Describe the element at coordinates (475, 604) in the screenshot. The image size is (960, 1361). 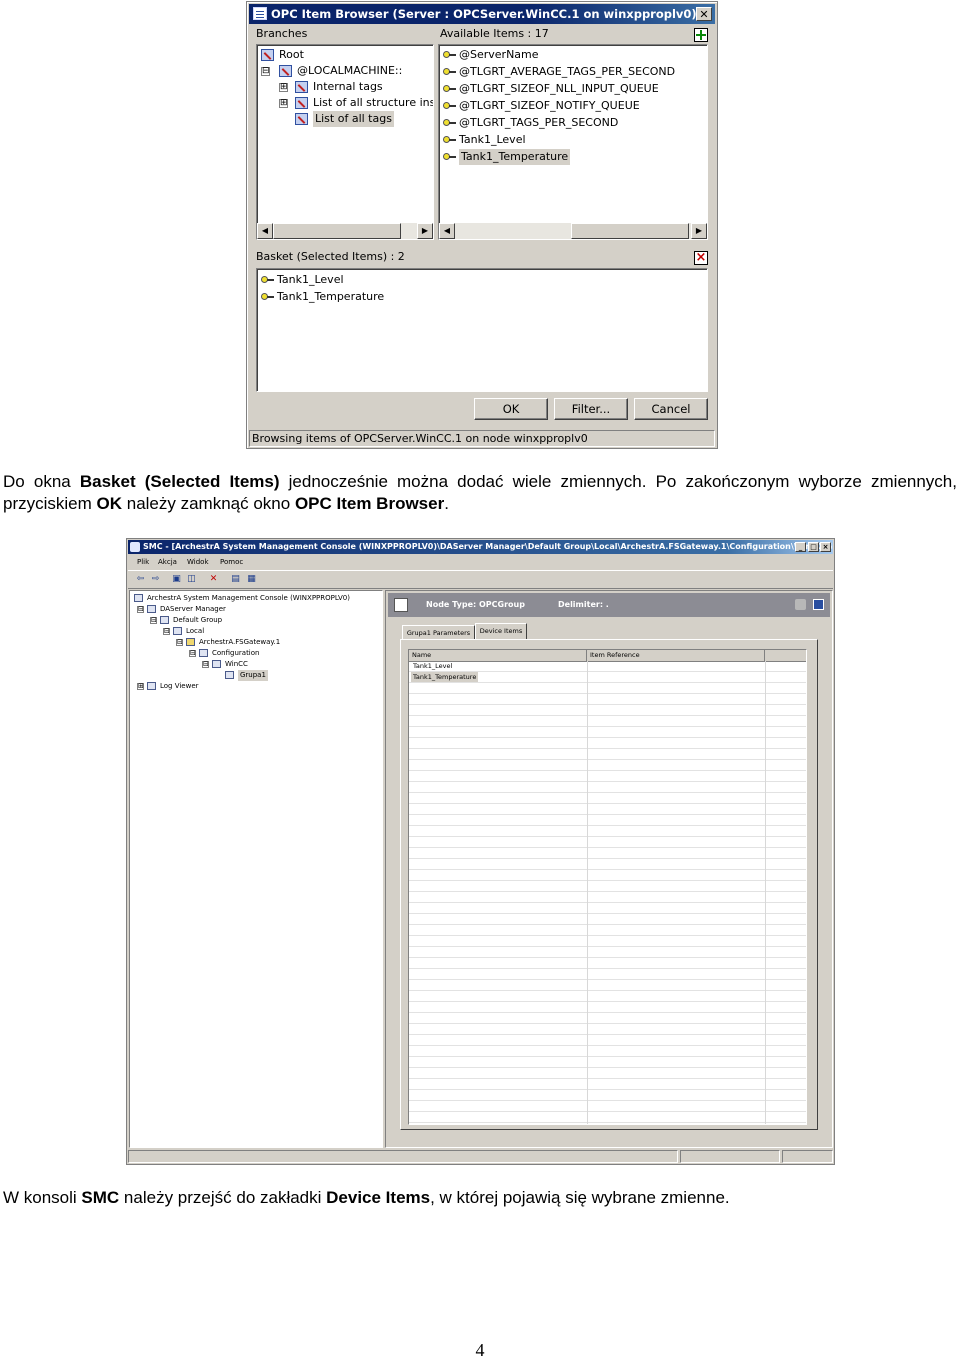
I see `node-type-label: Node Type: OPCGroup` at that location.